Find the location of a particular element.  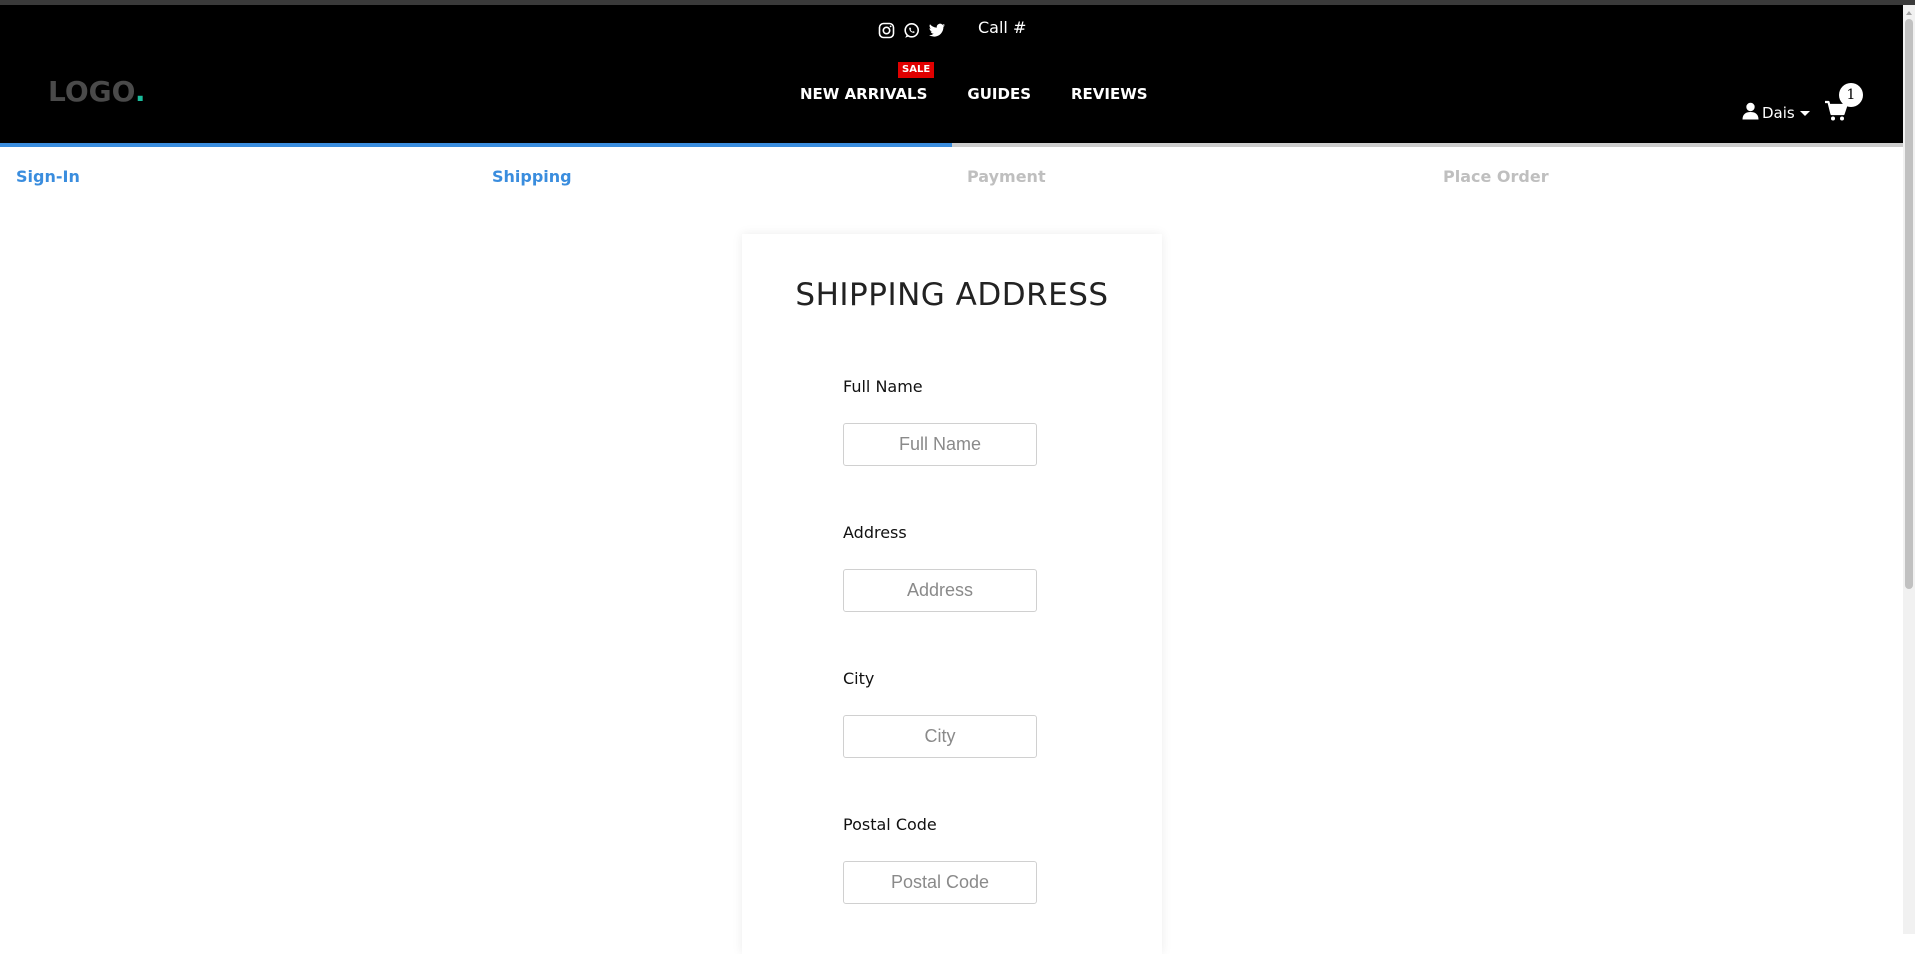

step-sign-in: Sign-In is located at coordinates (48, 176).